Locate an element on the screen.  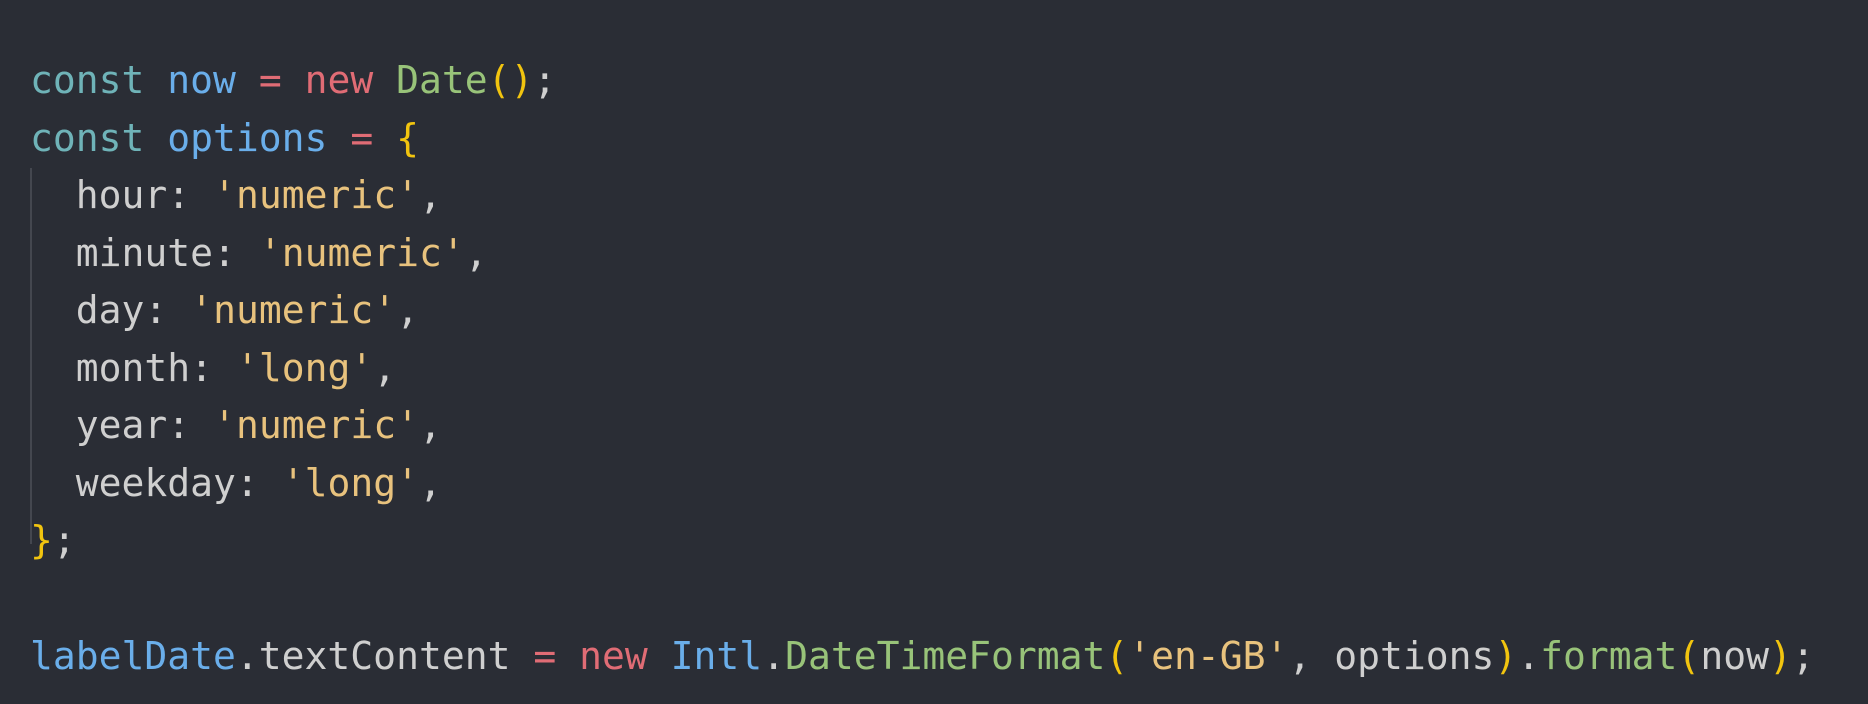
code-line-close: }; is located at coordinates (53, 540).